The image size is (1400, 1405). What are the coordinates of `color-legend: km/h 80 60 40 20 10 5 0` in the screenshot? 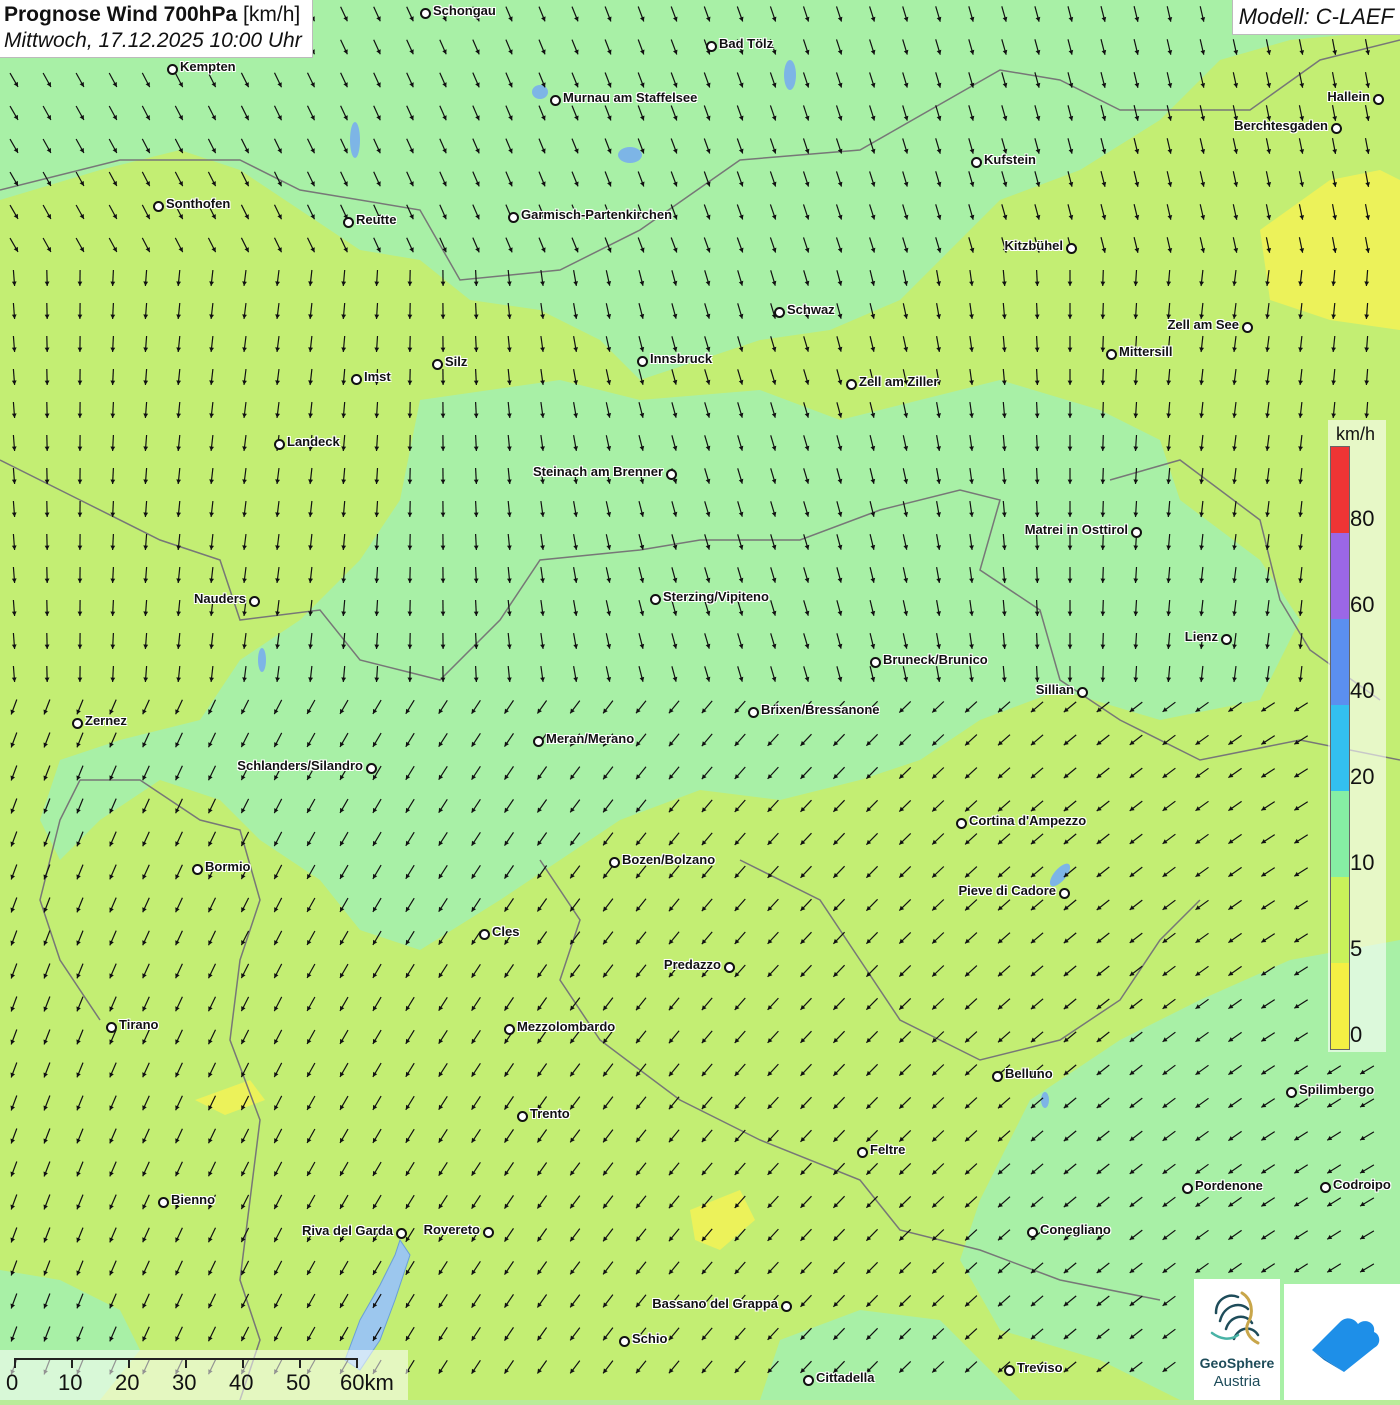 It's located at (1357, 736).